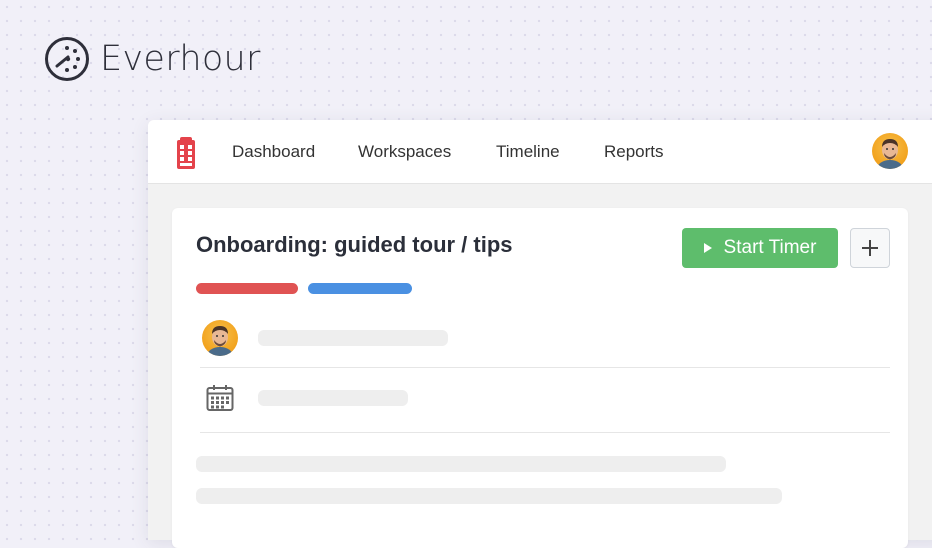  I want to click on add-button, so click(870, 248).